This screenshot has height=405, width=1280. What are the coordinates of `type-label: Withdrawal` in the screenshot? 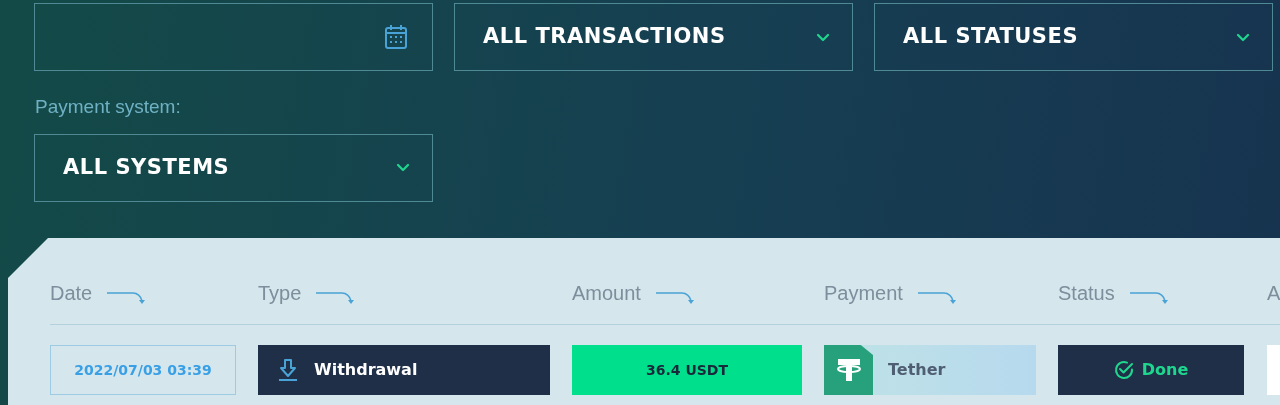 It's located at (366, 370).